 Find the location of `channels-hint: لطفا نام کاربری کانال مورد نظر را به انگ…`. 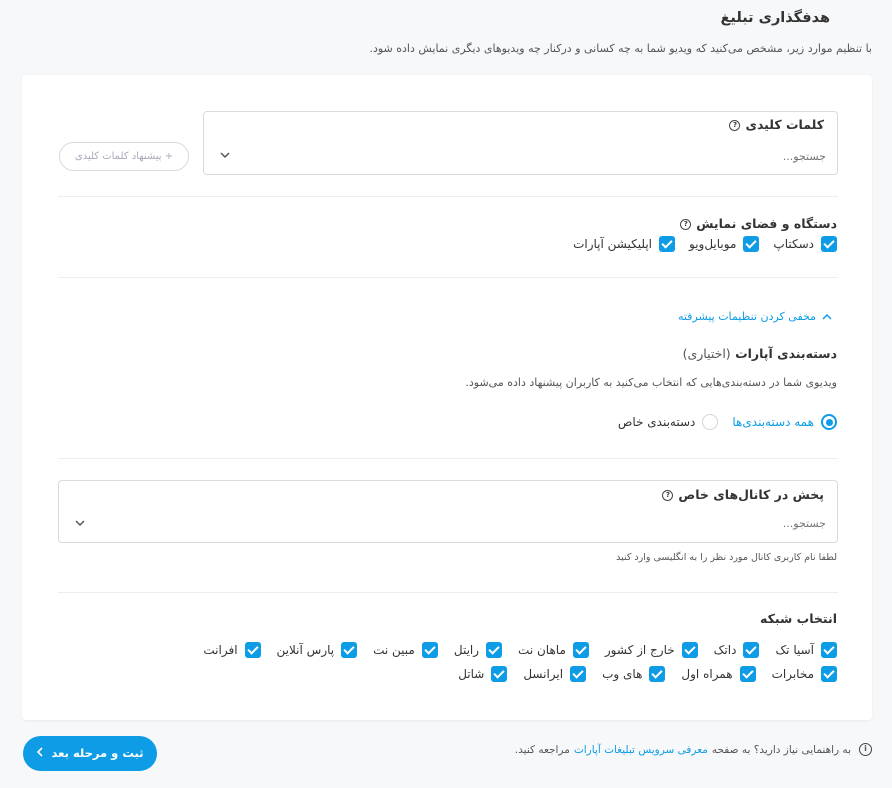

channels-hint: لطفا نام کاربری کانال مورد نظر را به انگ… is located at coordinates (726, 557).